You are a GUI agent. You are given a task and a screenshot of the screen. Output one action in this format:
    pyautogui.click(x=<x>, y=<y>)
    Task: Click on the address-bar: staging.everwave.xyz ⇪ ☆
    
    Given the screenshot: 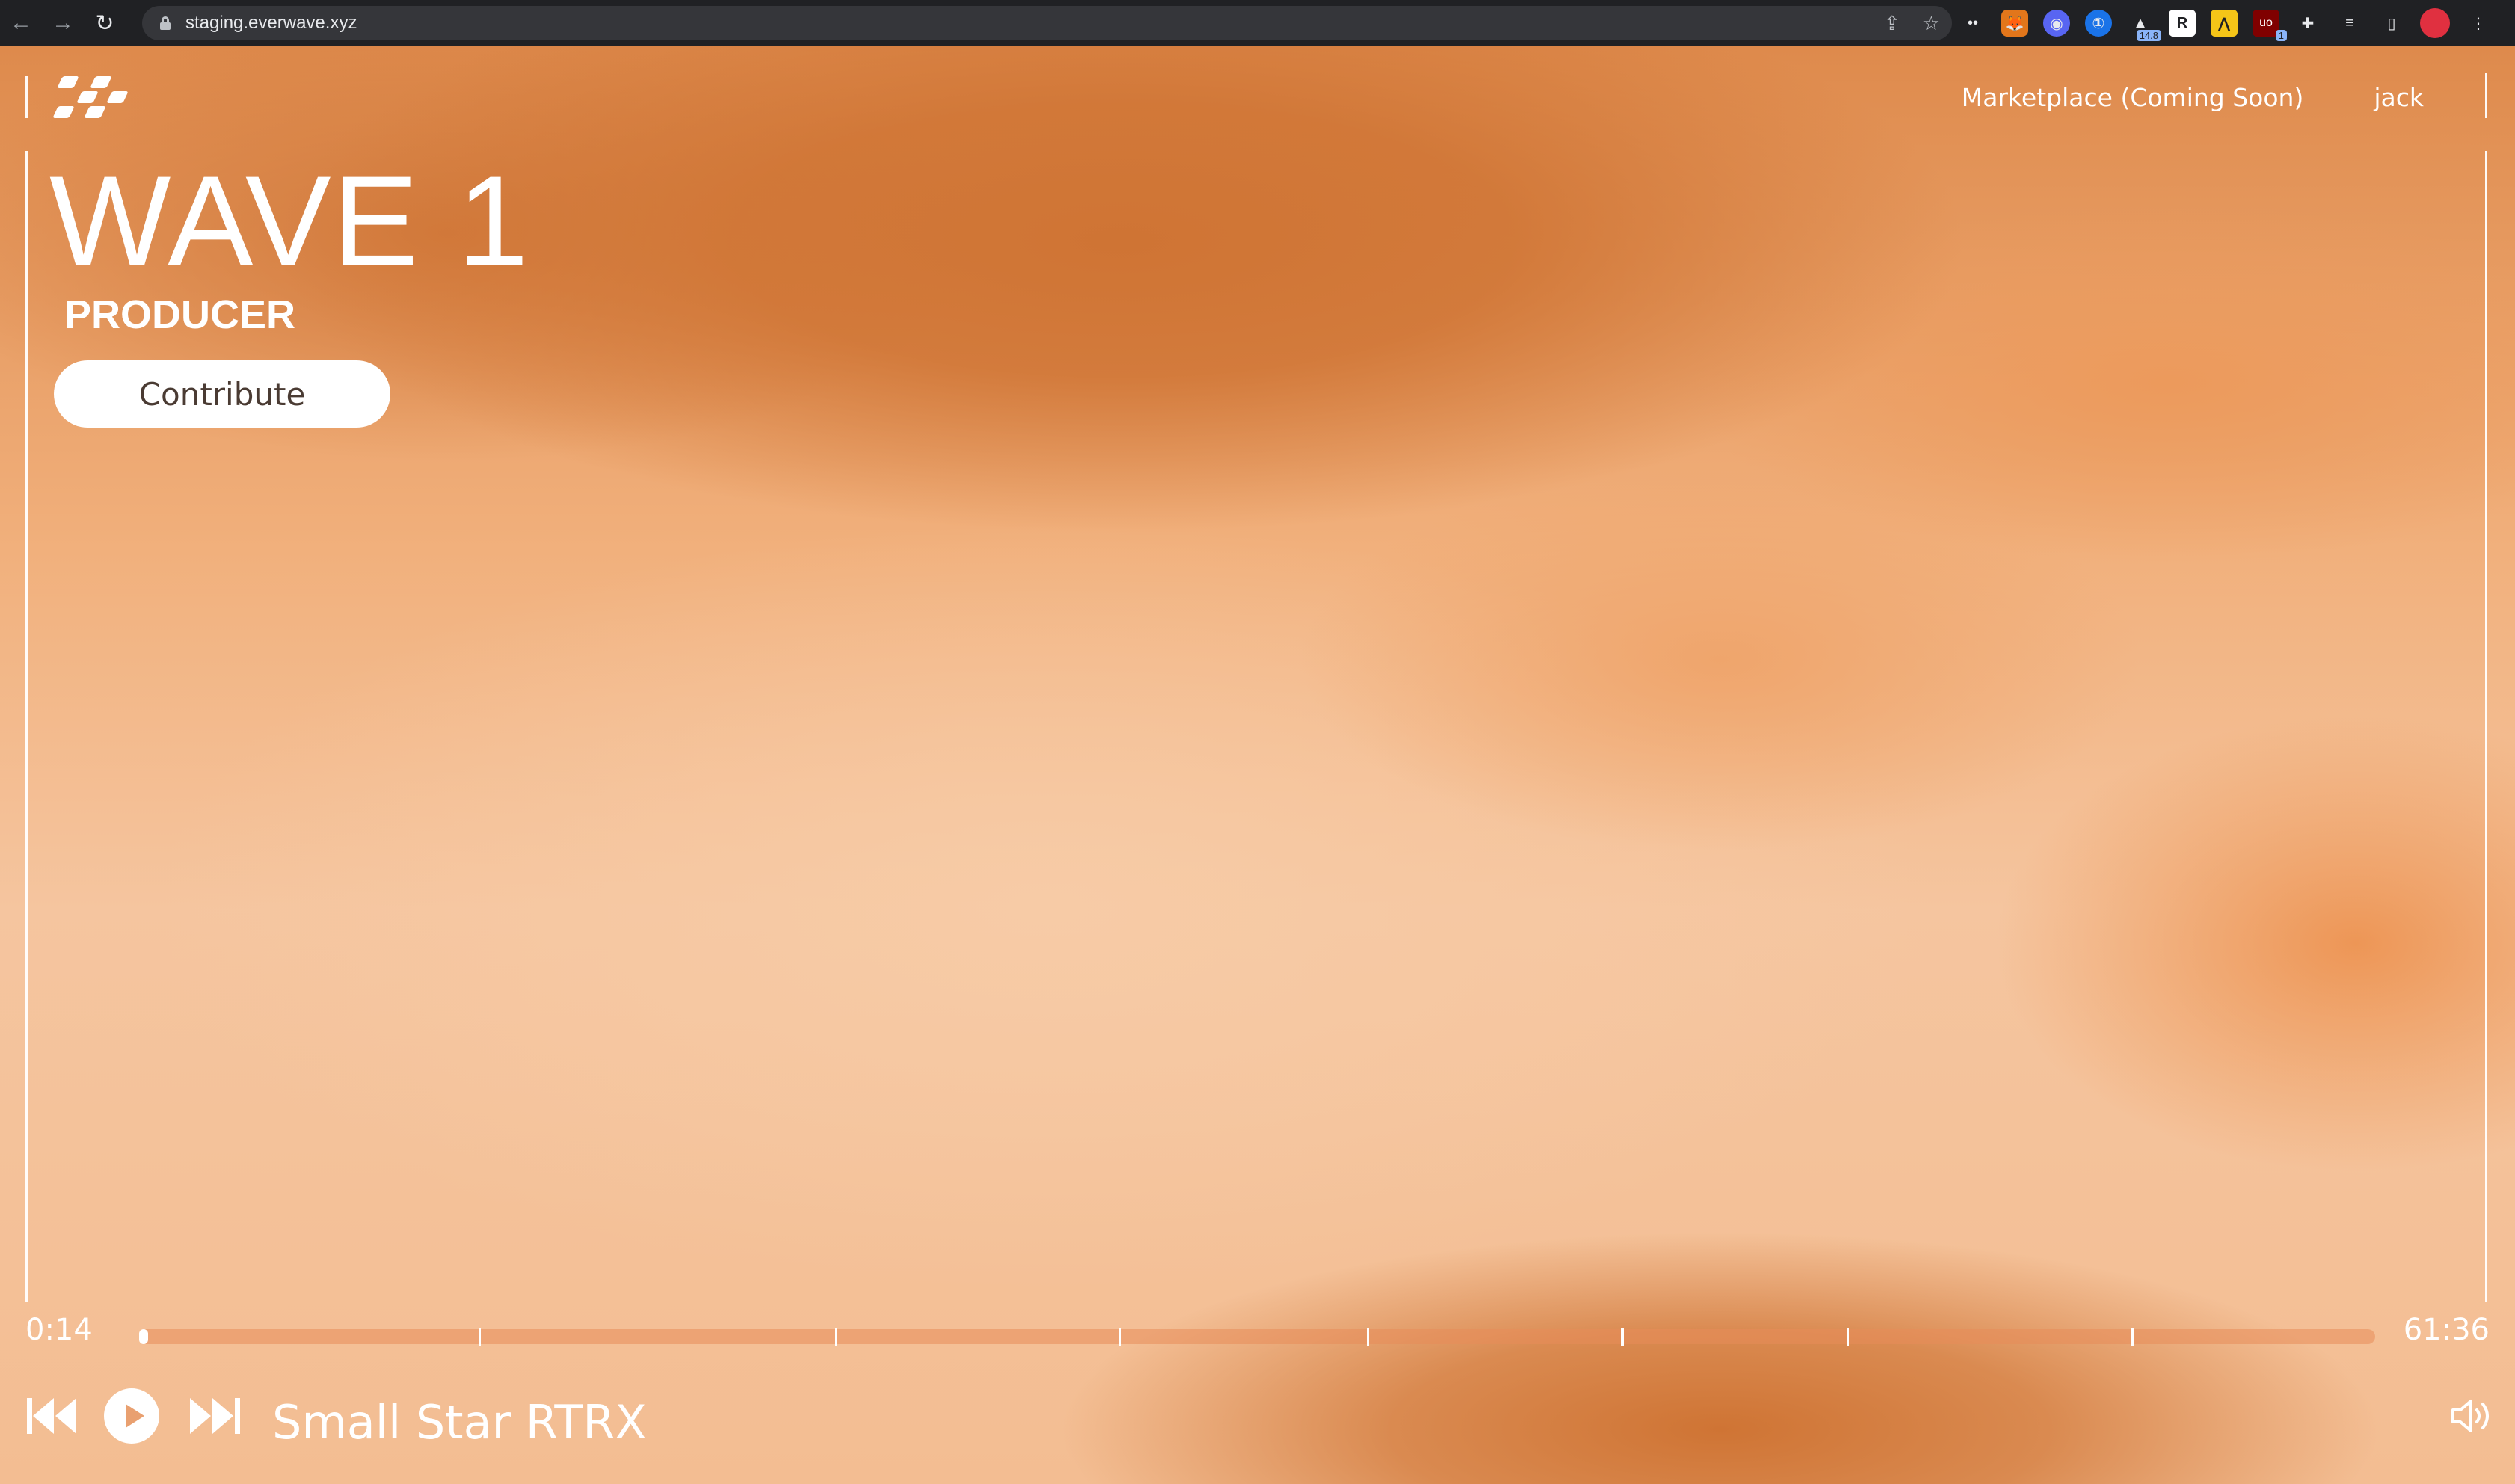 What is the action you would take?
    pyautogui.click(x=1047, y=23)
    